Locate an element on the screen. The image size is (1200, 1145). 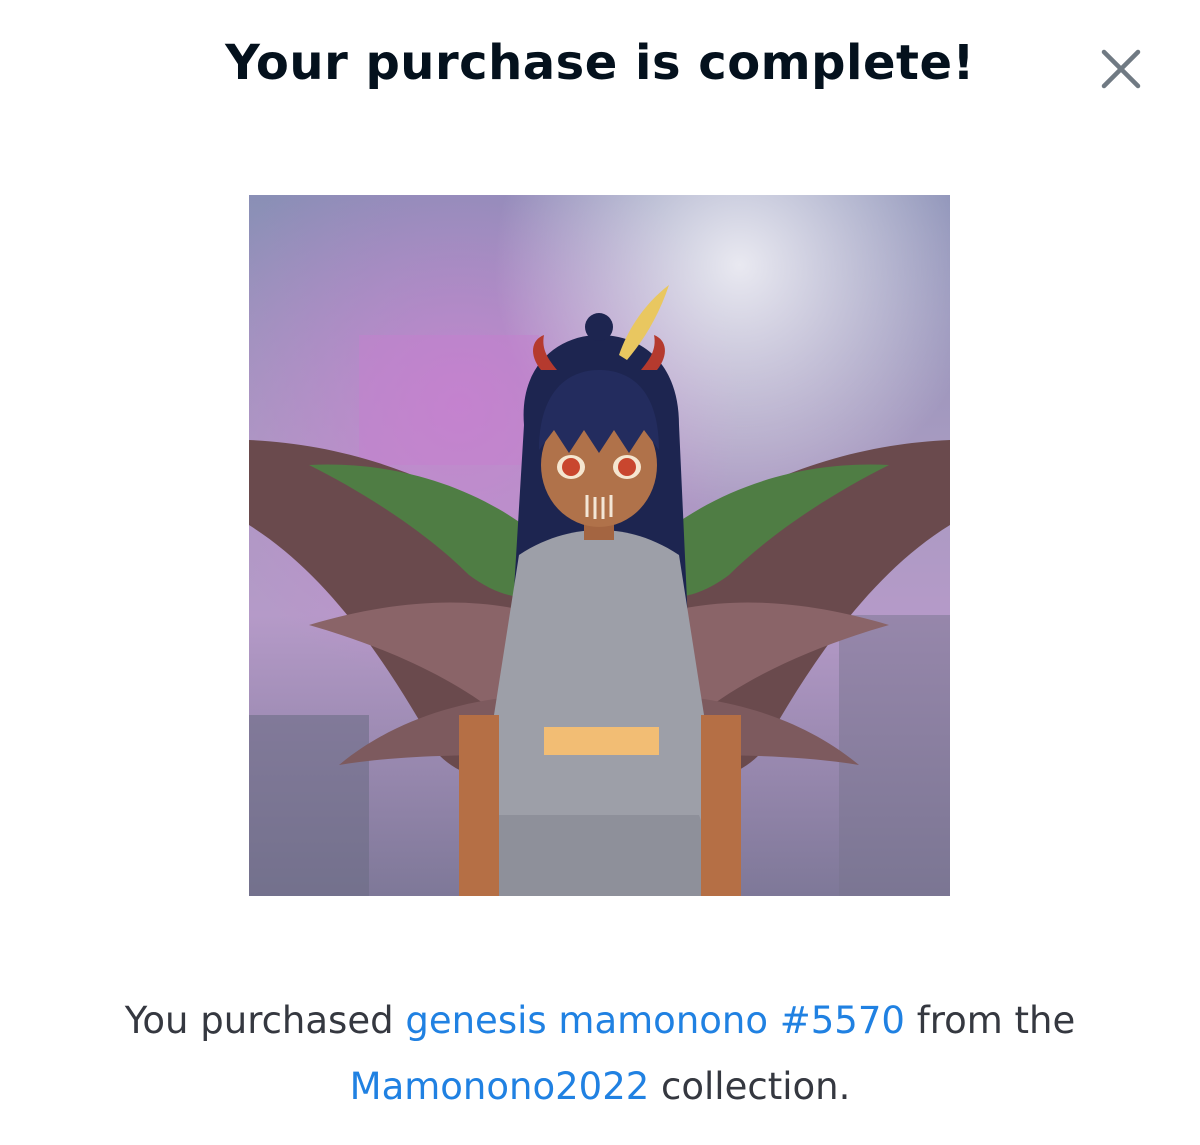
item-link: genesis mamonono #5570 is located at coordinates (655, 1020).